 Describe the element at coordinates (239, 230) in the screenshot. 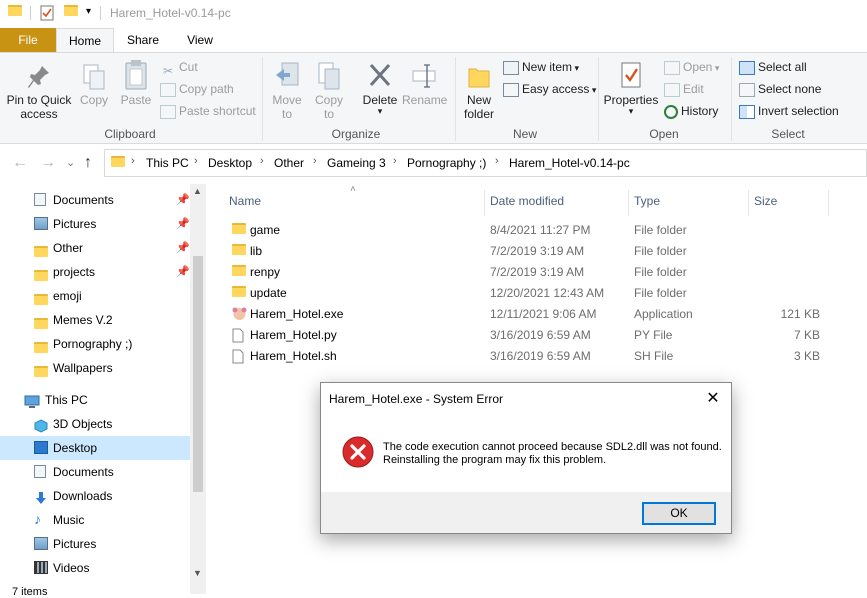

I see `folder-icon` at that location.